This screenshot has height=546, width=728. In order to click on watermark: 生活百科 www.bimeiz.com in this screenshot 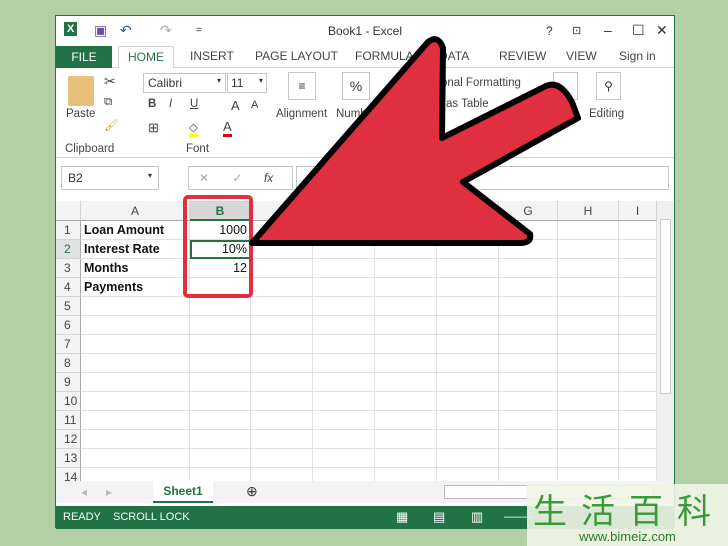, I will do `click(627, 515)`.